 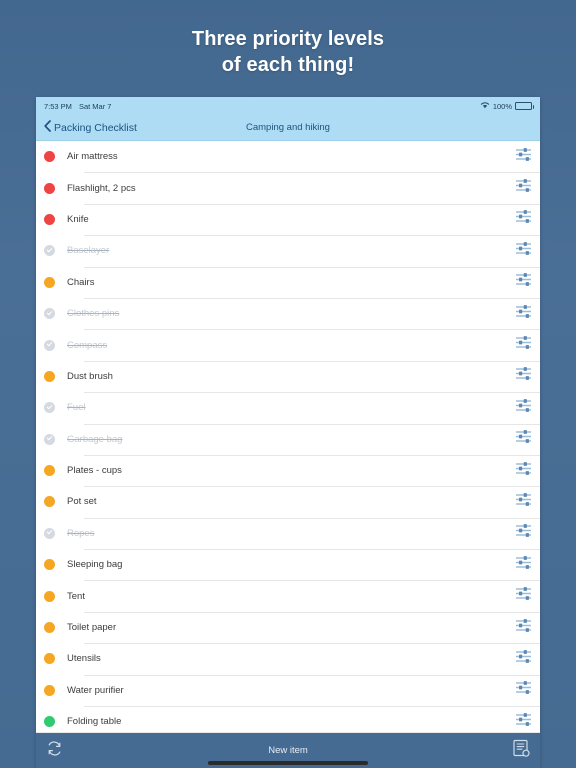 What do you see at coordinates (288, 251) in the screenshot?
I see `list-item: Baselayer` at bounding box center [288, 251].